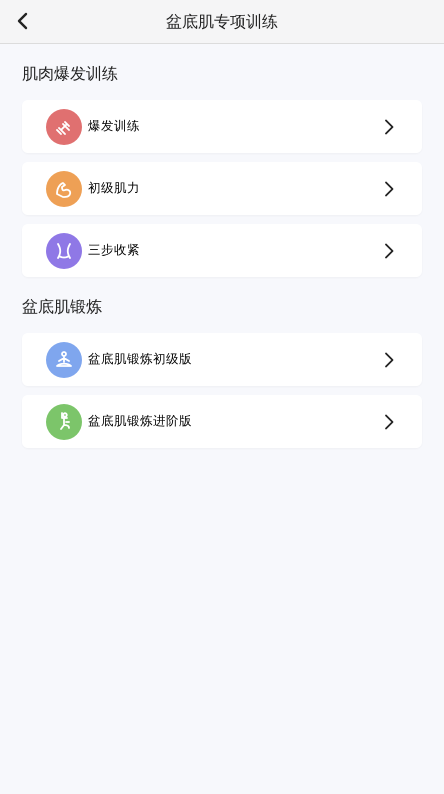 The image size is (444, 794). I want to click on item-label: 爆发训练, so click(114, 126).